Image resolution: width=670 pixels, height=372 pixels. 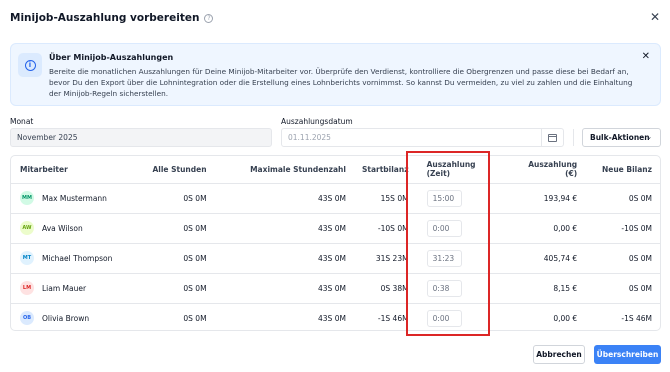 I want to click on payout-date-label: Auszahlungsdatum, so click(x=317, y=121).